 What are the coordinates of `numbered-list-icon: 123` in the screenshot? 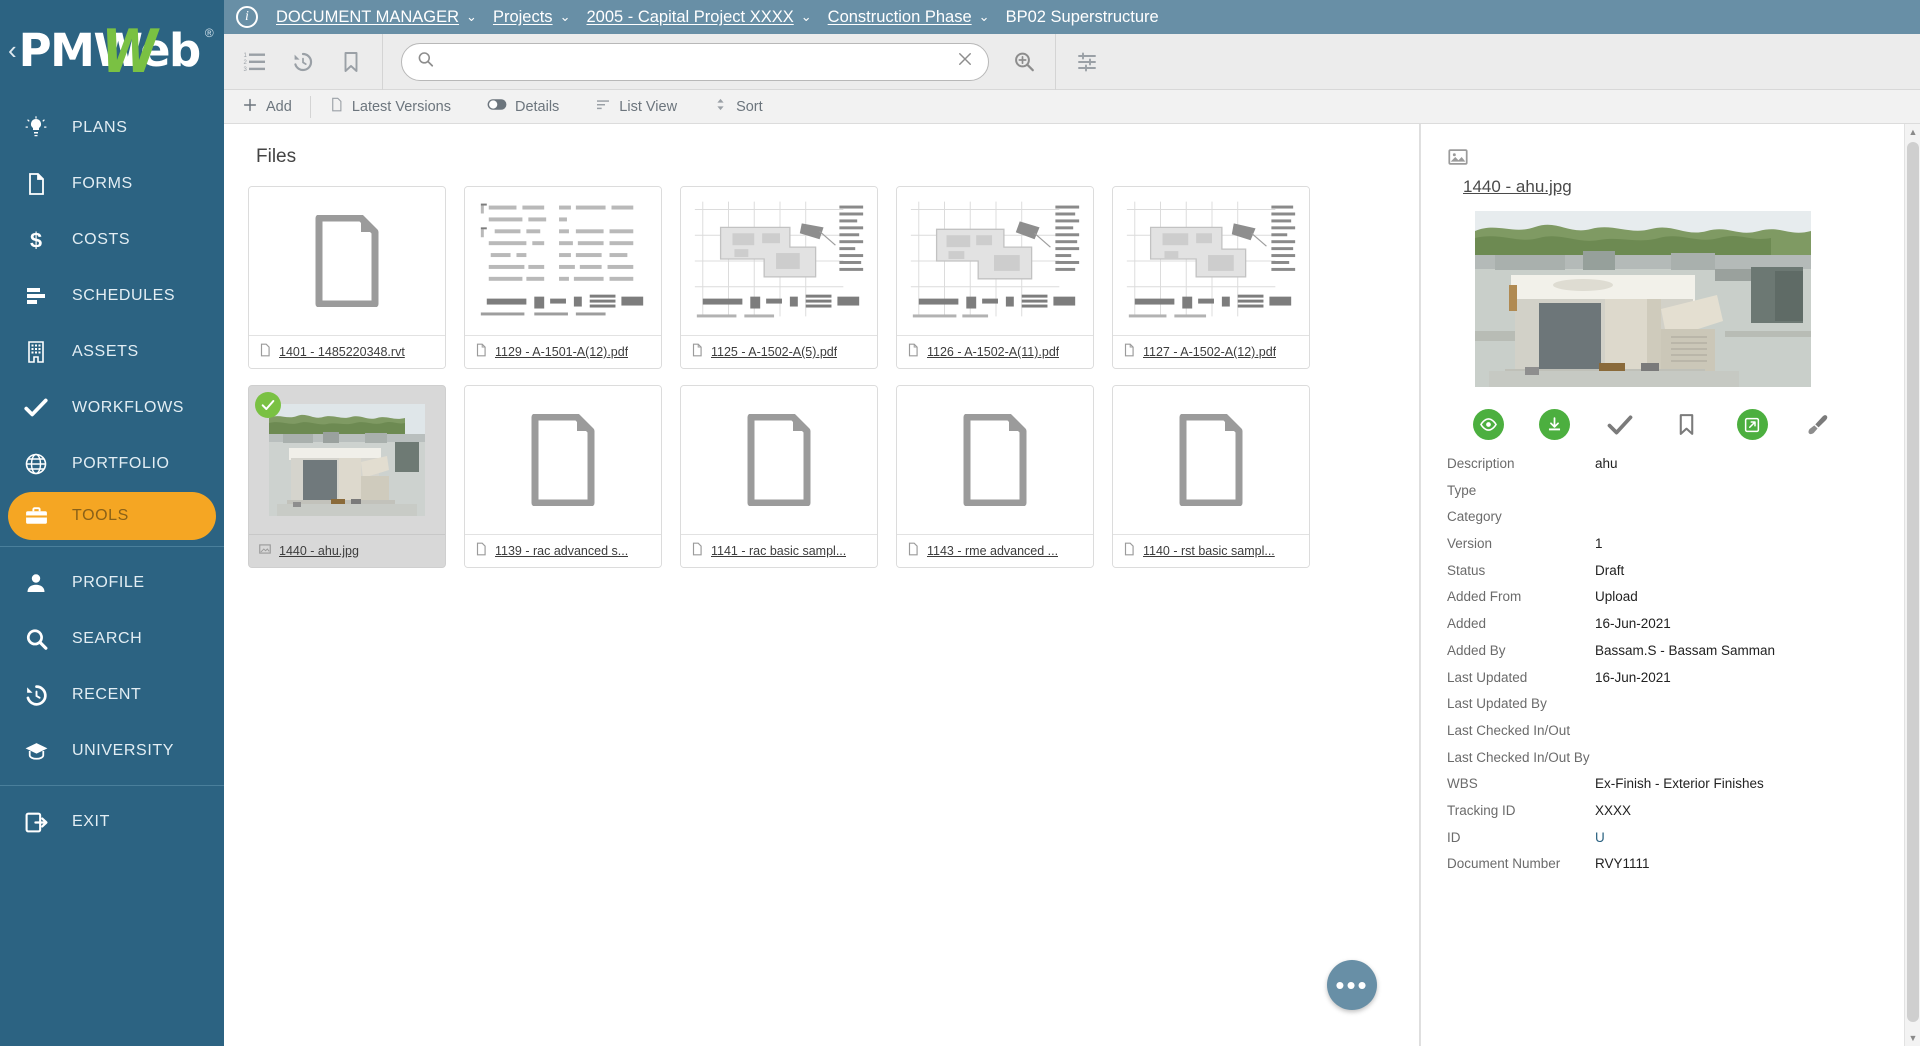 It's located at (255, 62).